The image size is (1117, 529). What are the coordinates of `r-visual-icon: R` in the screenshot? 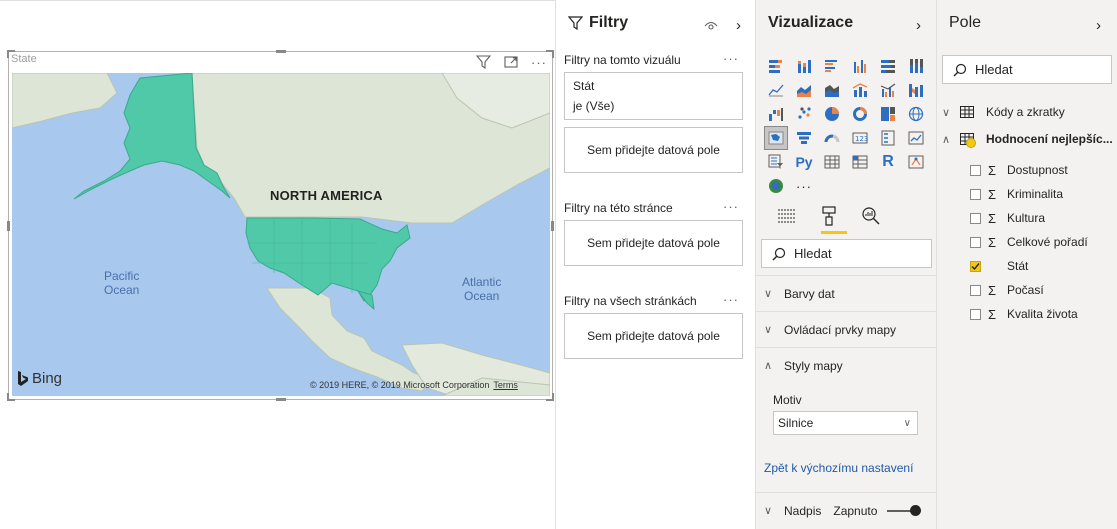 It's located at (888, 162).